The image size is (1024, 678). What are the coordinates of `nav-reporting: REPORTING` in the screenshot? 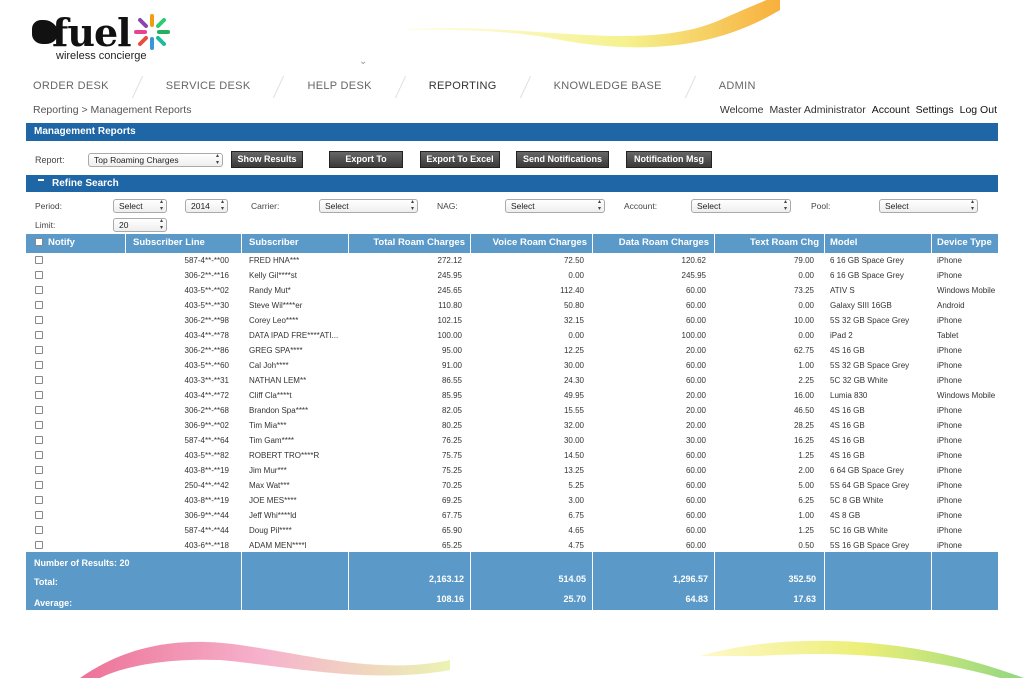 It's located at (463, 87).